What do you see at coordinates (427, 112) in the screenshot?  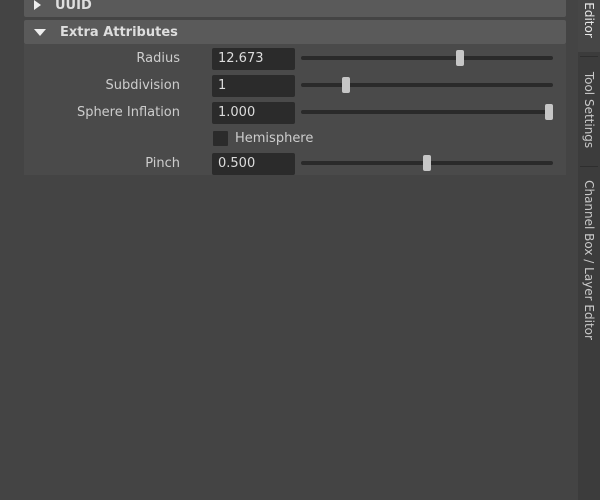 I see `sphere-inflation-slider` at bounding box center [427, 112].